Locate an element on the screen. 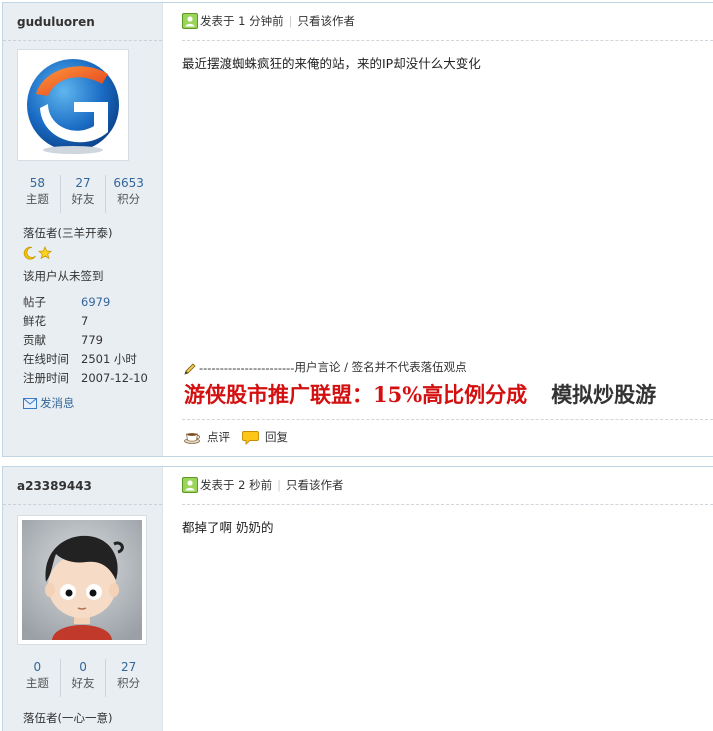 The width and height of the screenshot is (713, 731). avatar-logo-image is located at coordinates (73, 106).